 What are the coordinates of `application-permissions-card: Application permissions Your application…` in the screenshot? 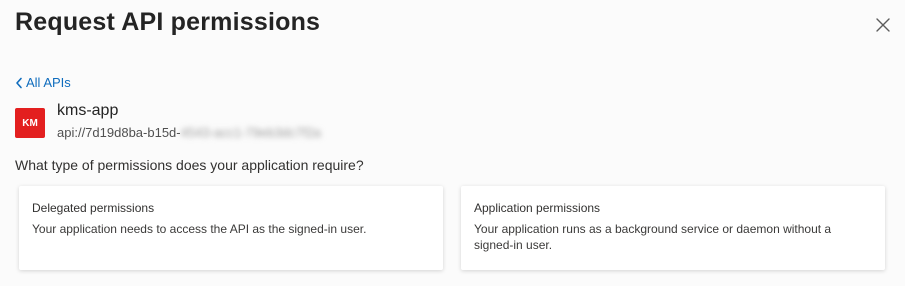 It's located at (673, 228).